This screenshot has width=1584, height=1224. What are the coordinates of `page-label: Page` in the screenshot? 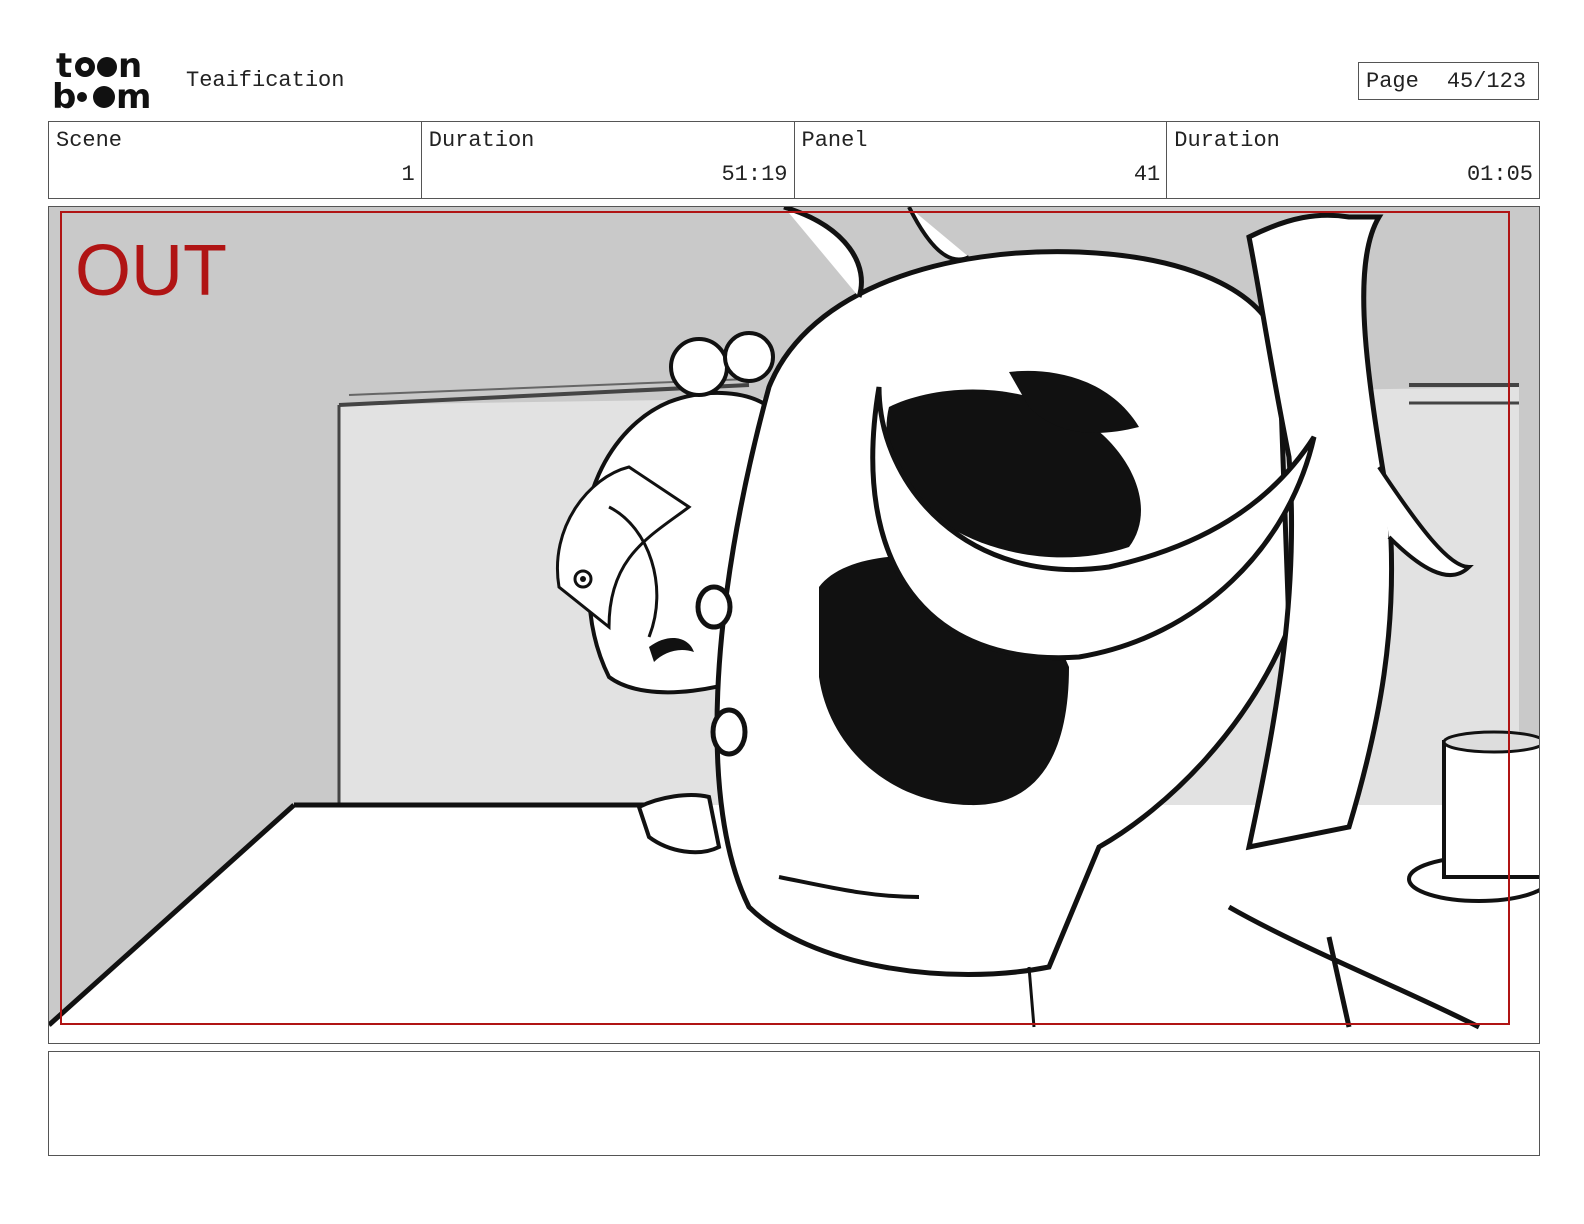 It's located at (1392, 81).